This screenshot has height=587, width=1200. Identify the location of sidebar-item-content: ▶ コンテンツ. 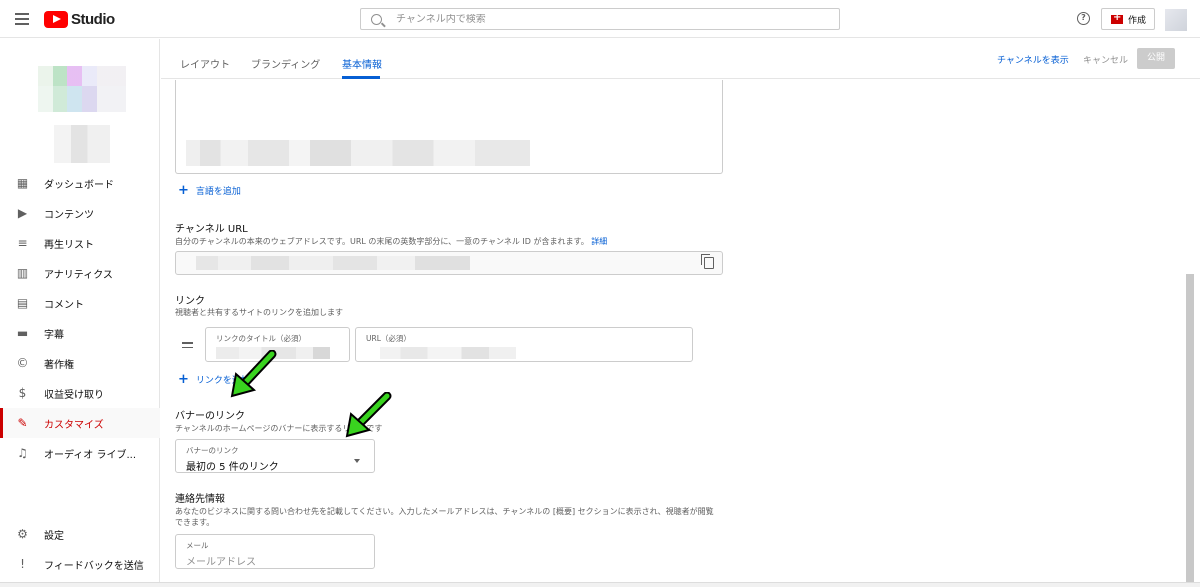
(80, 213).